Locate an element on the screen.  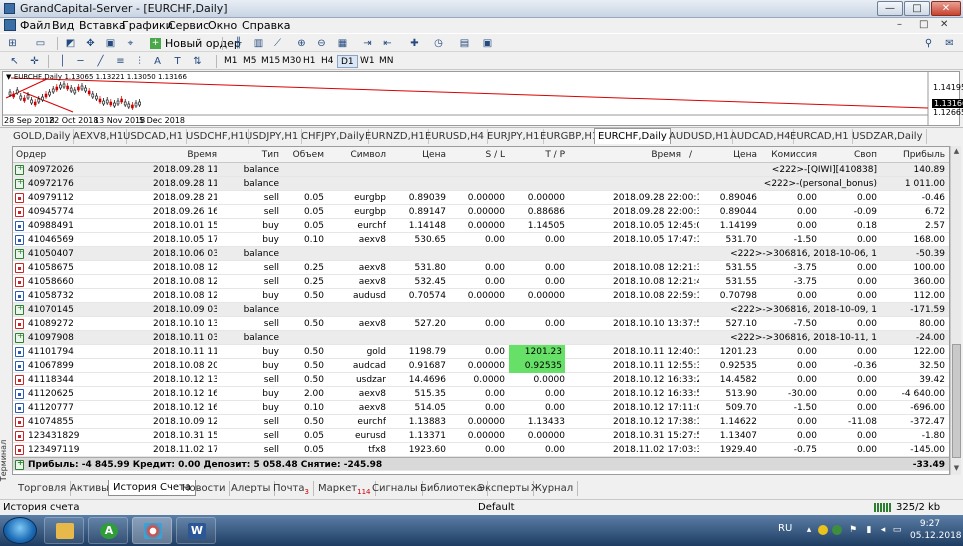
col-order: Ордер is located at coordinates (51, 155).